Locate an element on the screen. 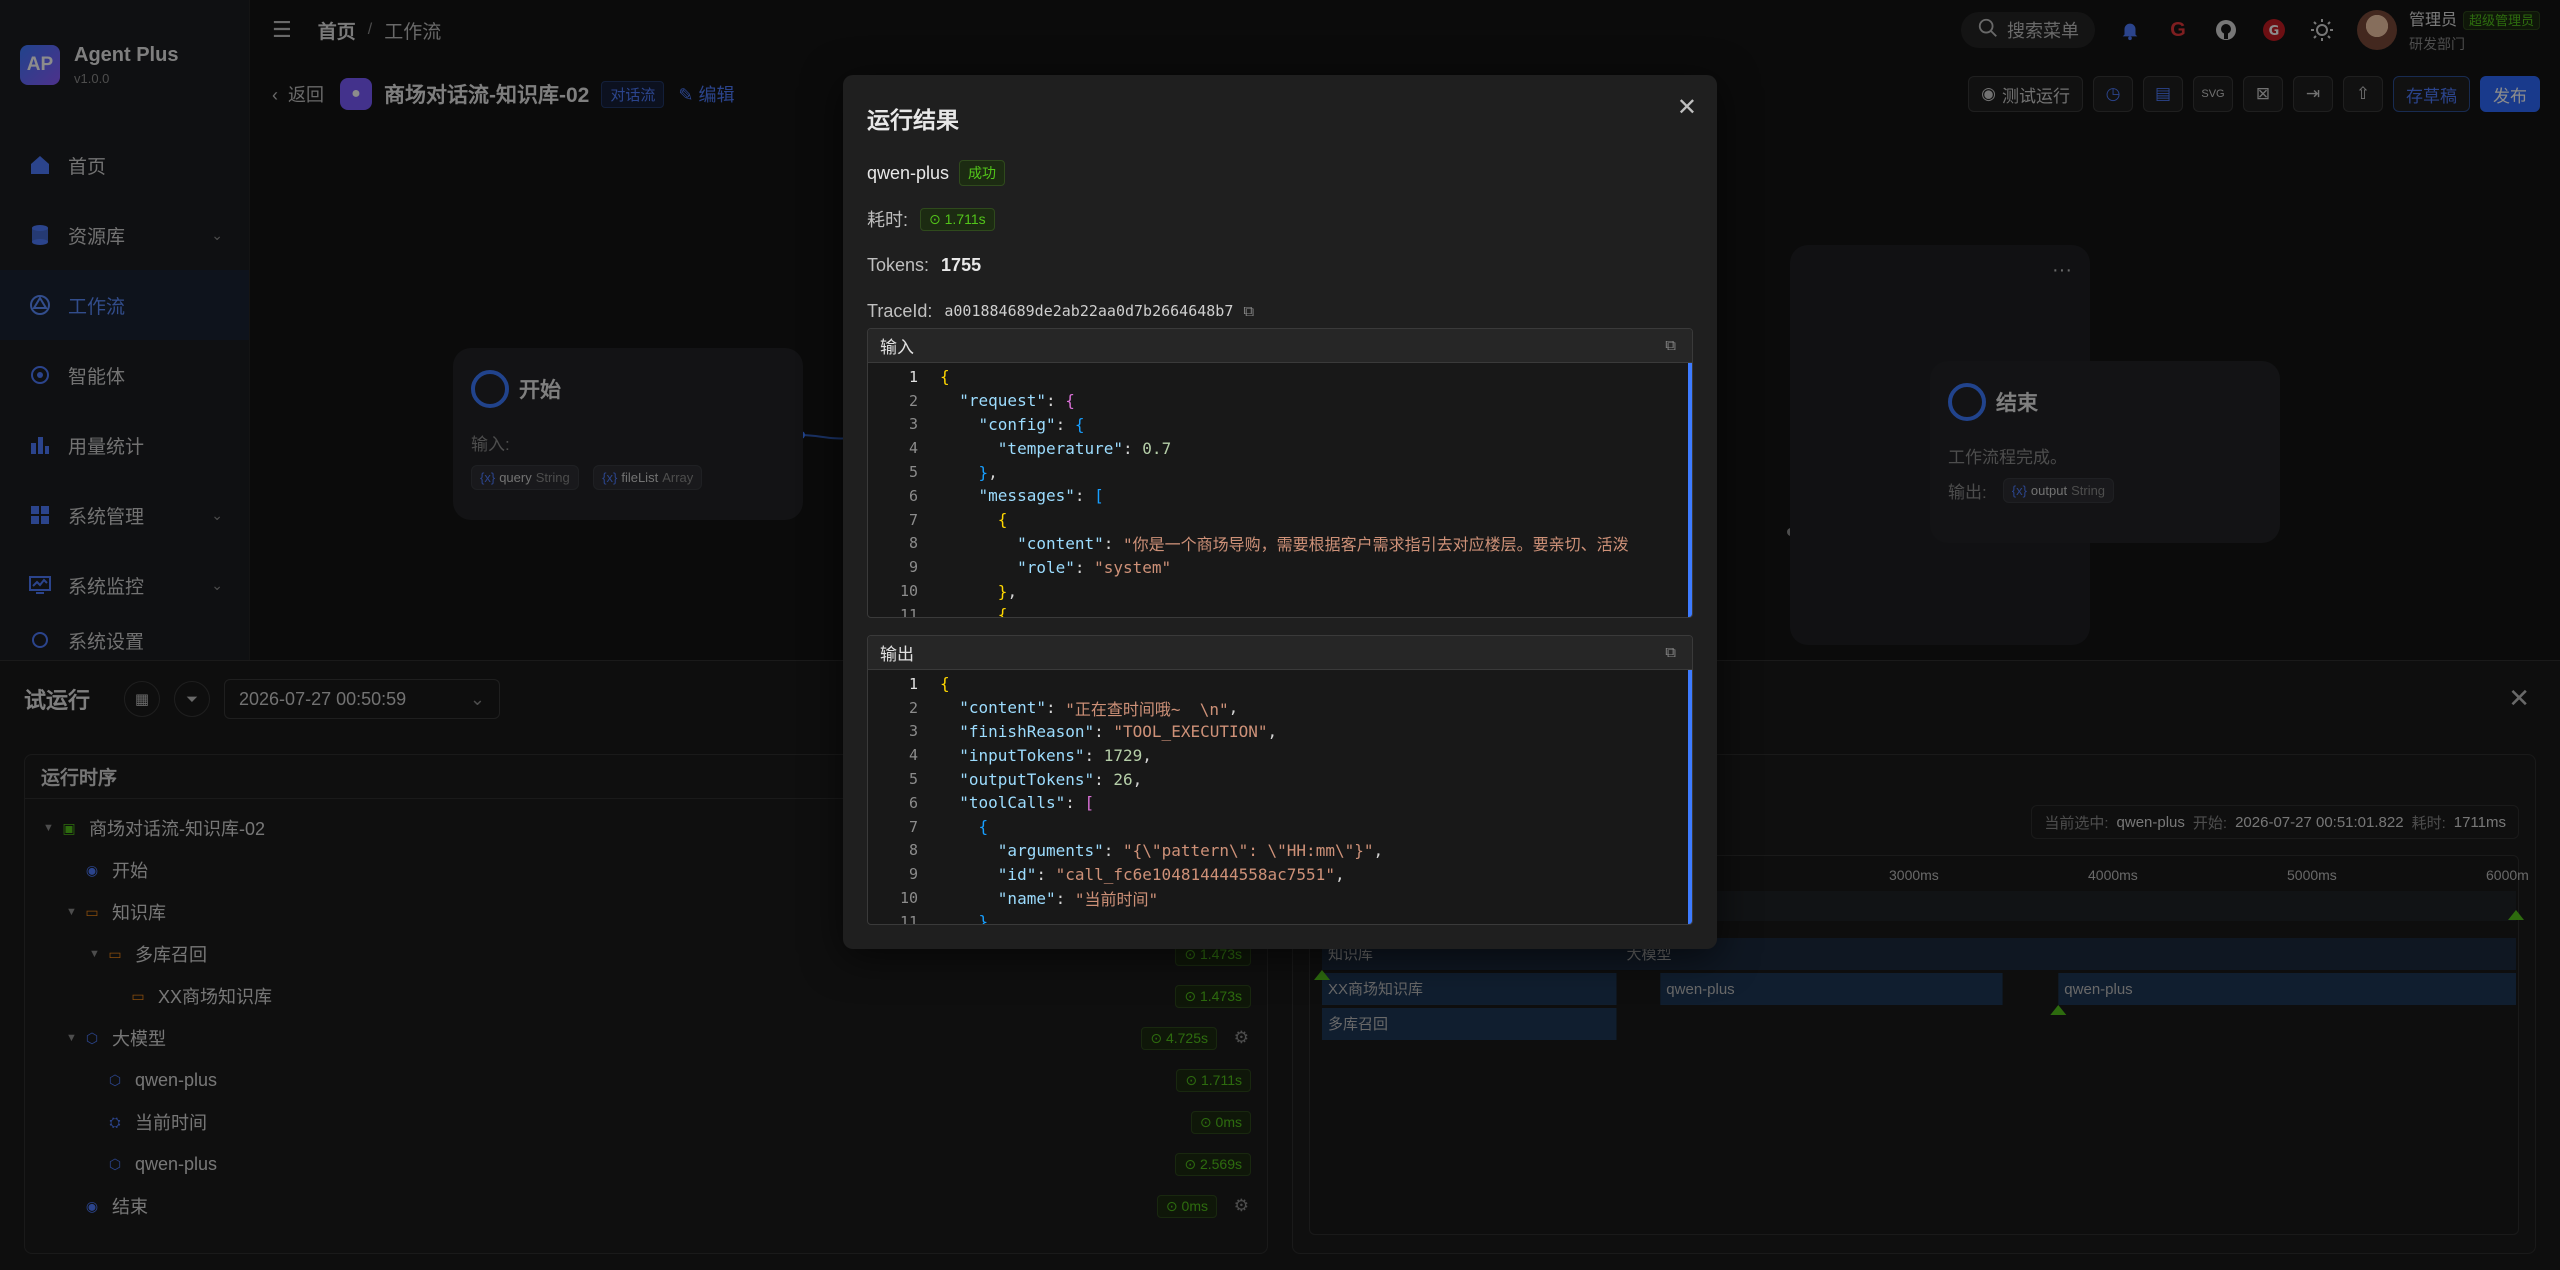 The image size is (2560, 1270). code-line: 3 "config": { is located at coordinates (1280, 425).